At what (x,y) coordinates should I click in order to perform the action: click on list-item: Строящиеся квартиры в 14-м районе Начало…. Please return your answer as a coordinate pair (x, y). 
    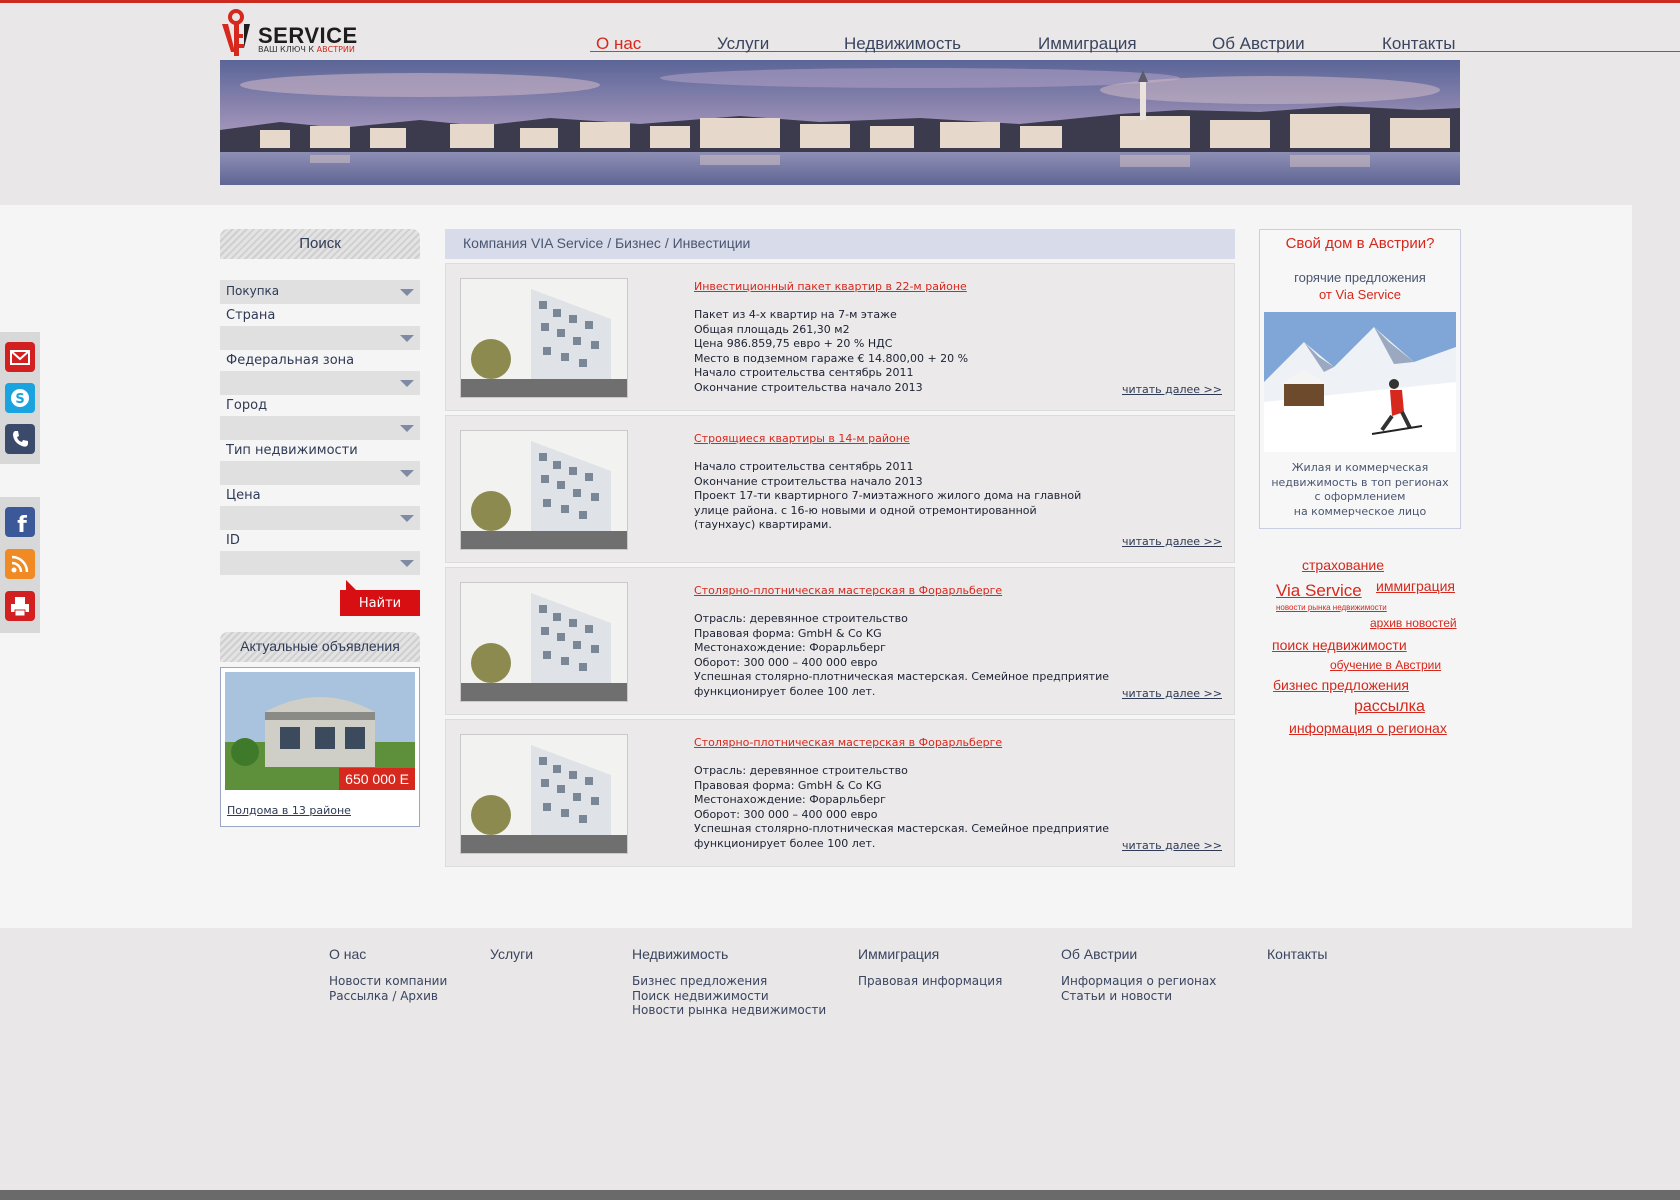
    Looking at the image, I should click on (840, 489).